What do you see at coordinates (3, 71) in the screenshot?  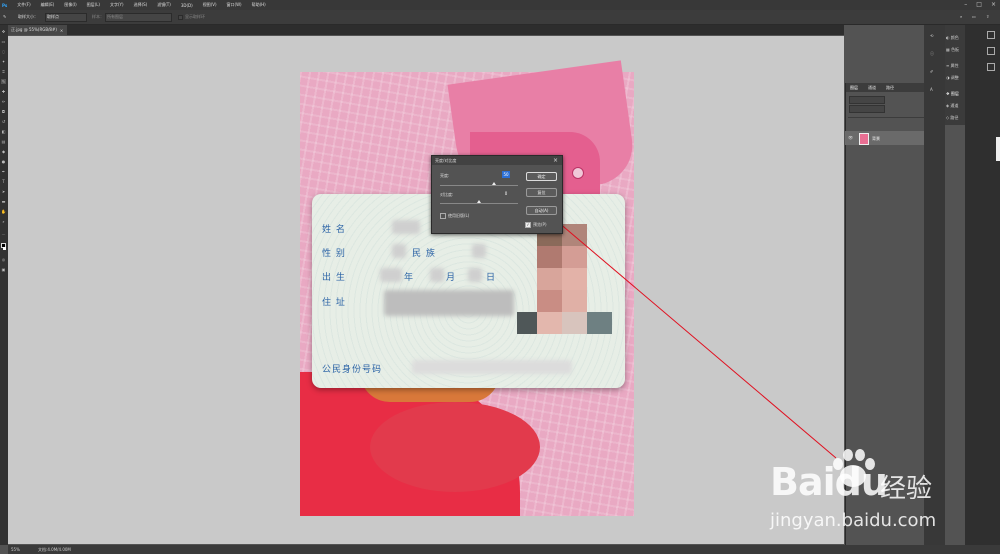 I see `crop-tool-icon: ⌗` at bounding box center [3, 71].